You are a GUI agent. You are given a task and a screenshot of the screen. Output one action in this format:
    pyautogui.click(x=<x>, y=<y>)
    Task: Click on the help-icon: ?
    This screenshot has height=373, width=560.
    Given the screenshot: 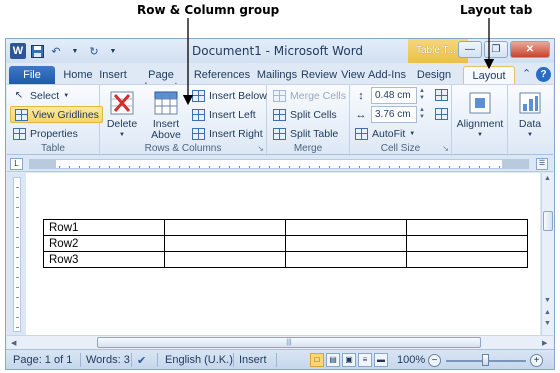 What is the action you would take?
    pyautogui.click(x=543, y=74)
    